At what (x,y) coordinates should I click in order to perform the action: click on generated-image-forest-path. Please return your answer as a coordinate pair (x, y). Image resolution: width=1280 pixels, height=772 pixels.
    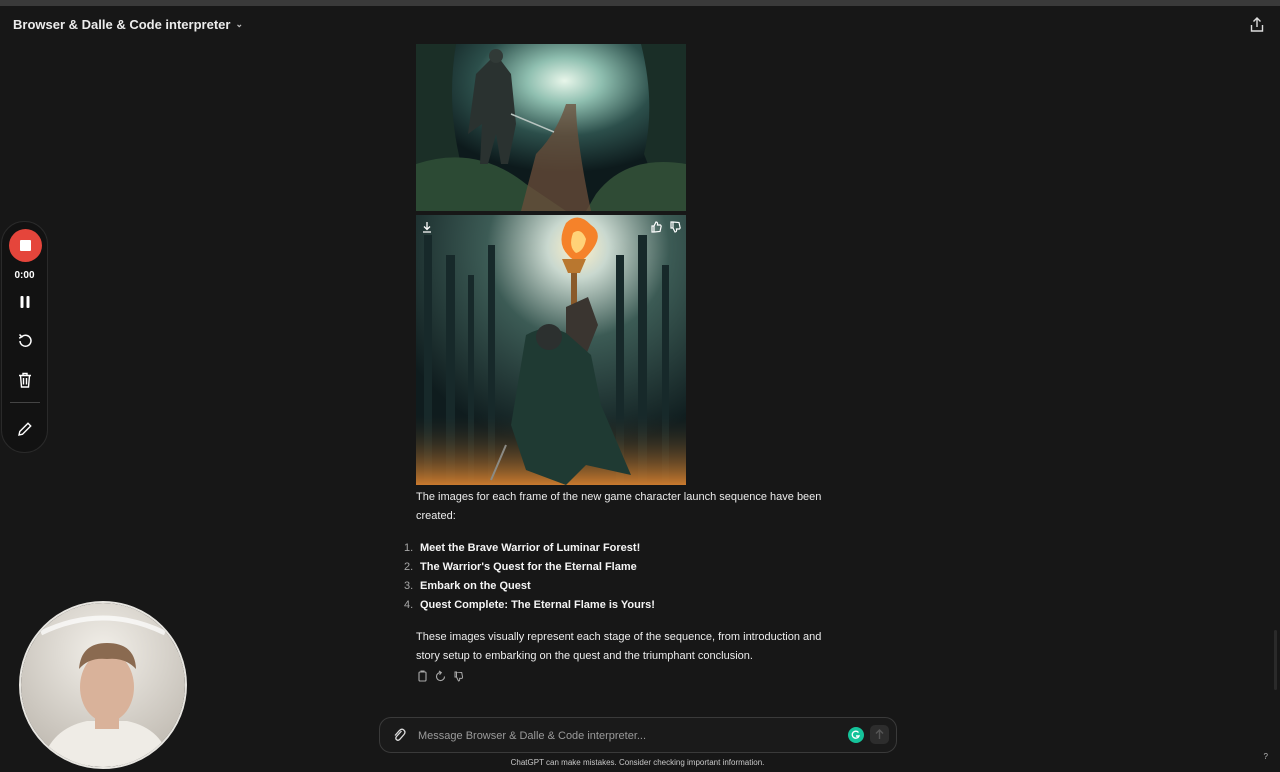
    Looking at the image, I should click on (551, 127).